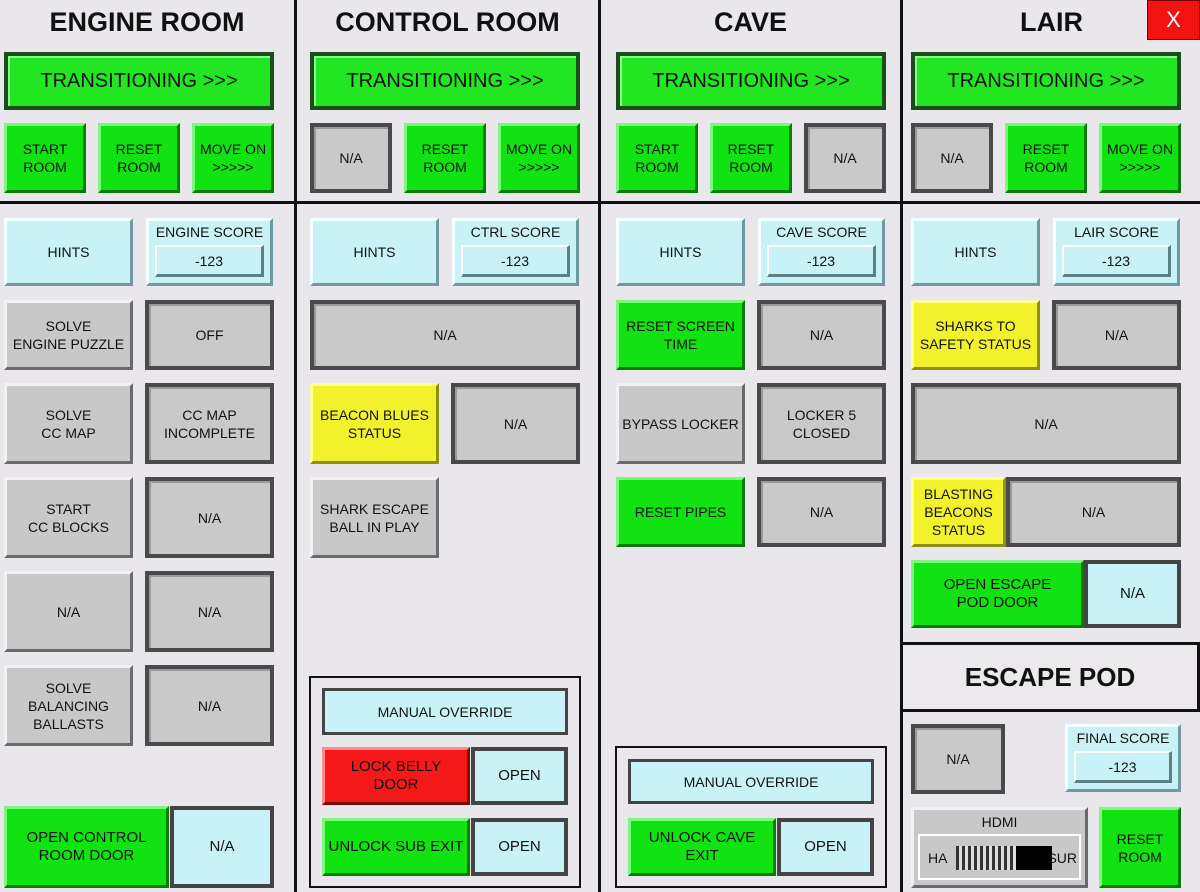  What do you see at coordinates (139, 158) in the screenshot?
I see `engine-reset-room-button: RESET ROOM` at bounding box center [139, 158].